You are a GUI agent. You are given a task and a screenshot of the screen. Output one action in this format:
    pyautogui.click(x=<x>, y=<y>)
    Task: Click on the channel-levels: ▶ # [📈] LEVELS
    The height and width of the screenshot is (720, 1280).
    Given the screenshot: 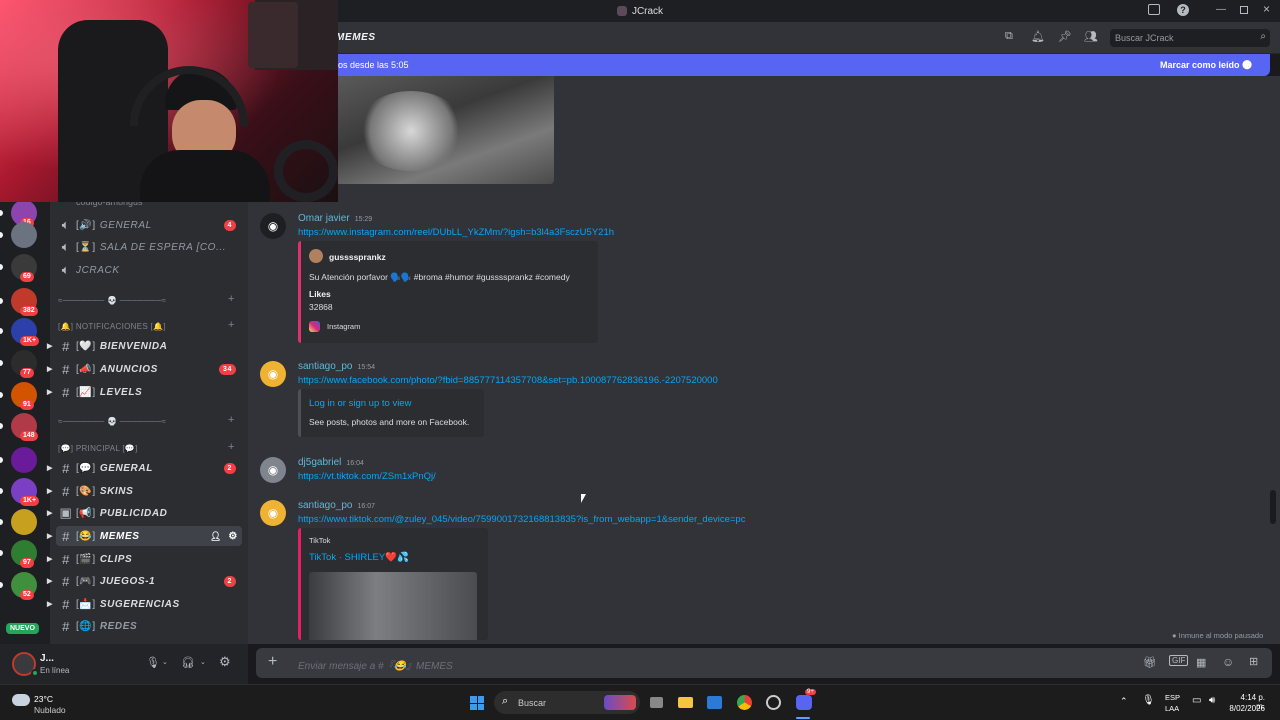 What is the action you would take?
    pyautogui.click(x=144, y=392)
    